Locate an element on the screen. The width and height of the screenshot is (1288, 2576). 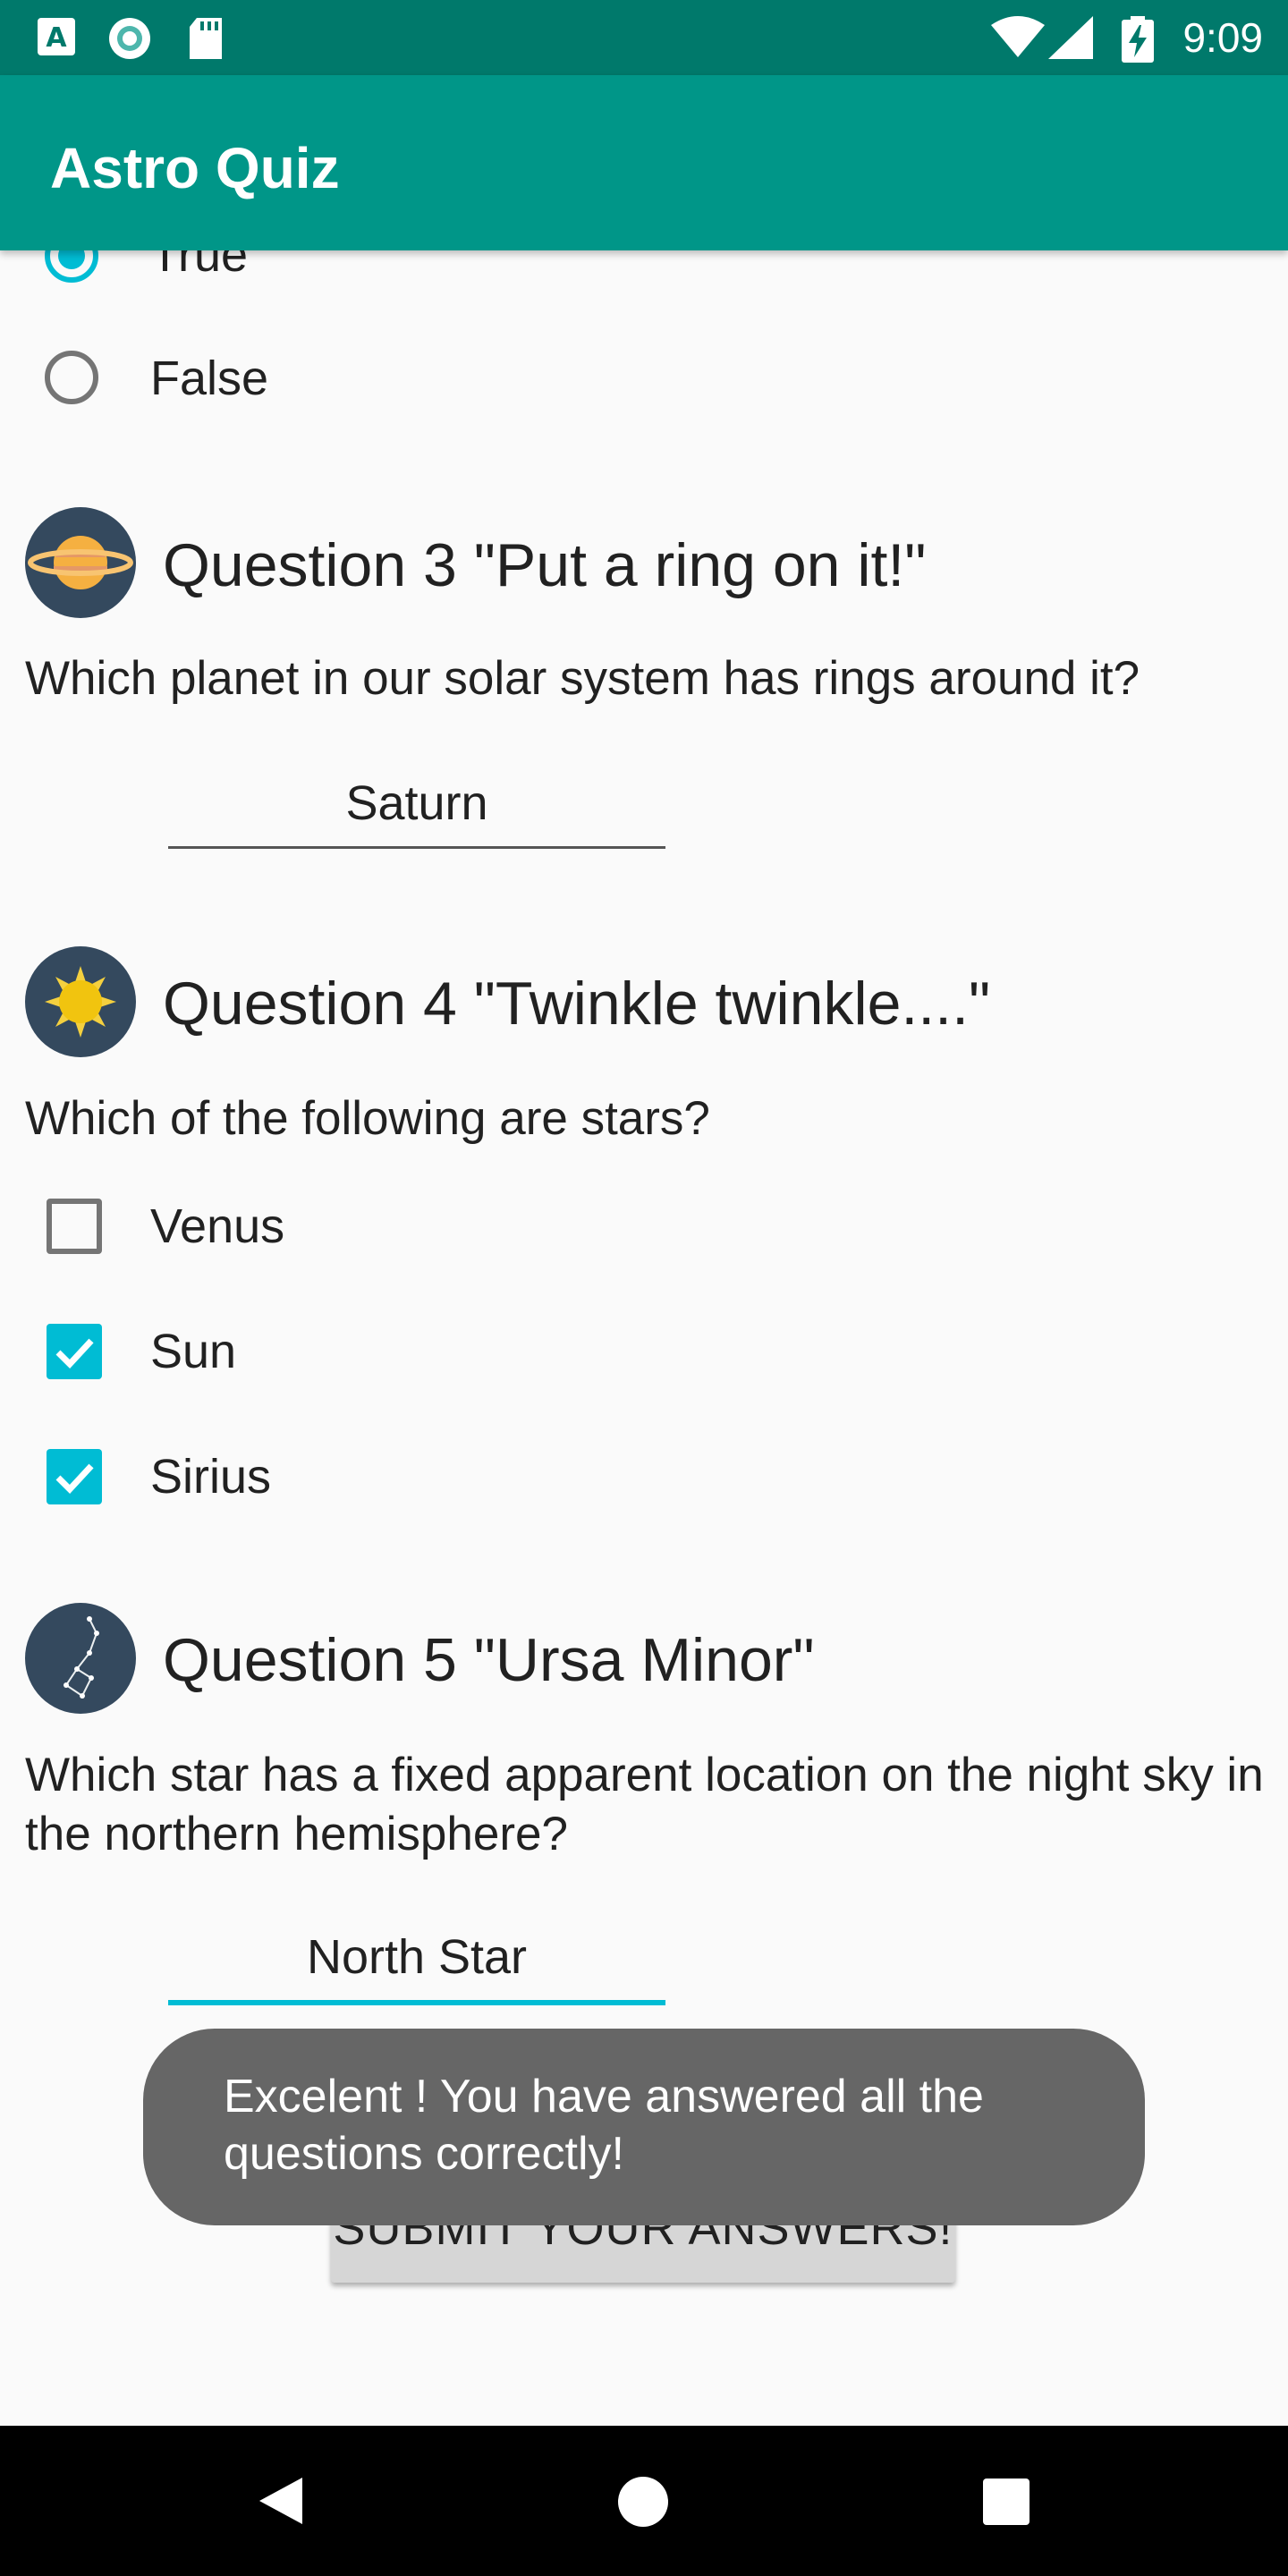
cellular-signal-icon is located at coordinates (1070, 37).